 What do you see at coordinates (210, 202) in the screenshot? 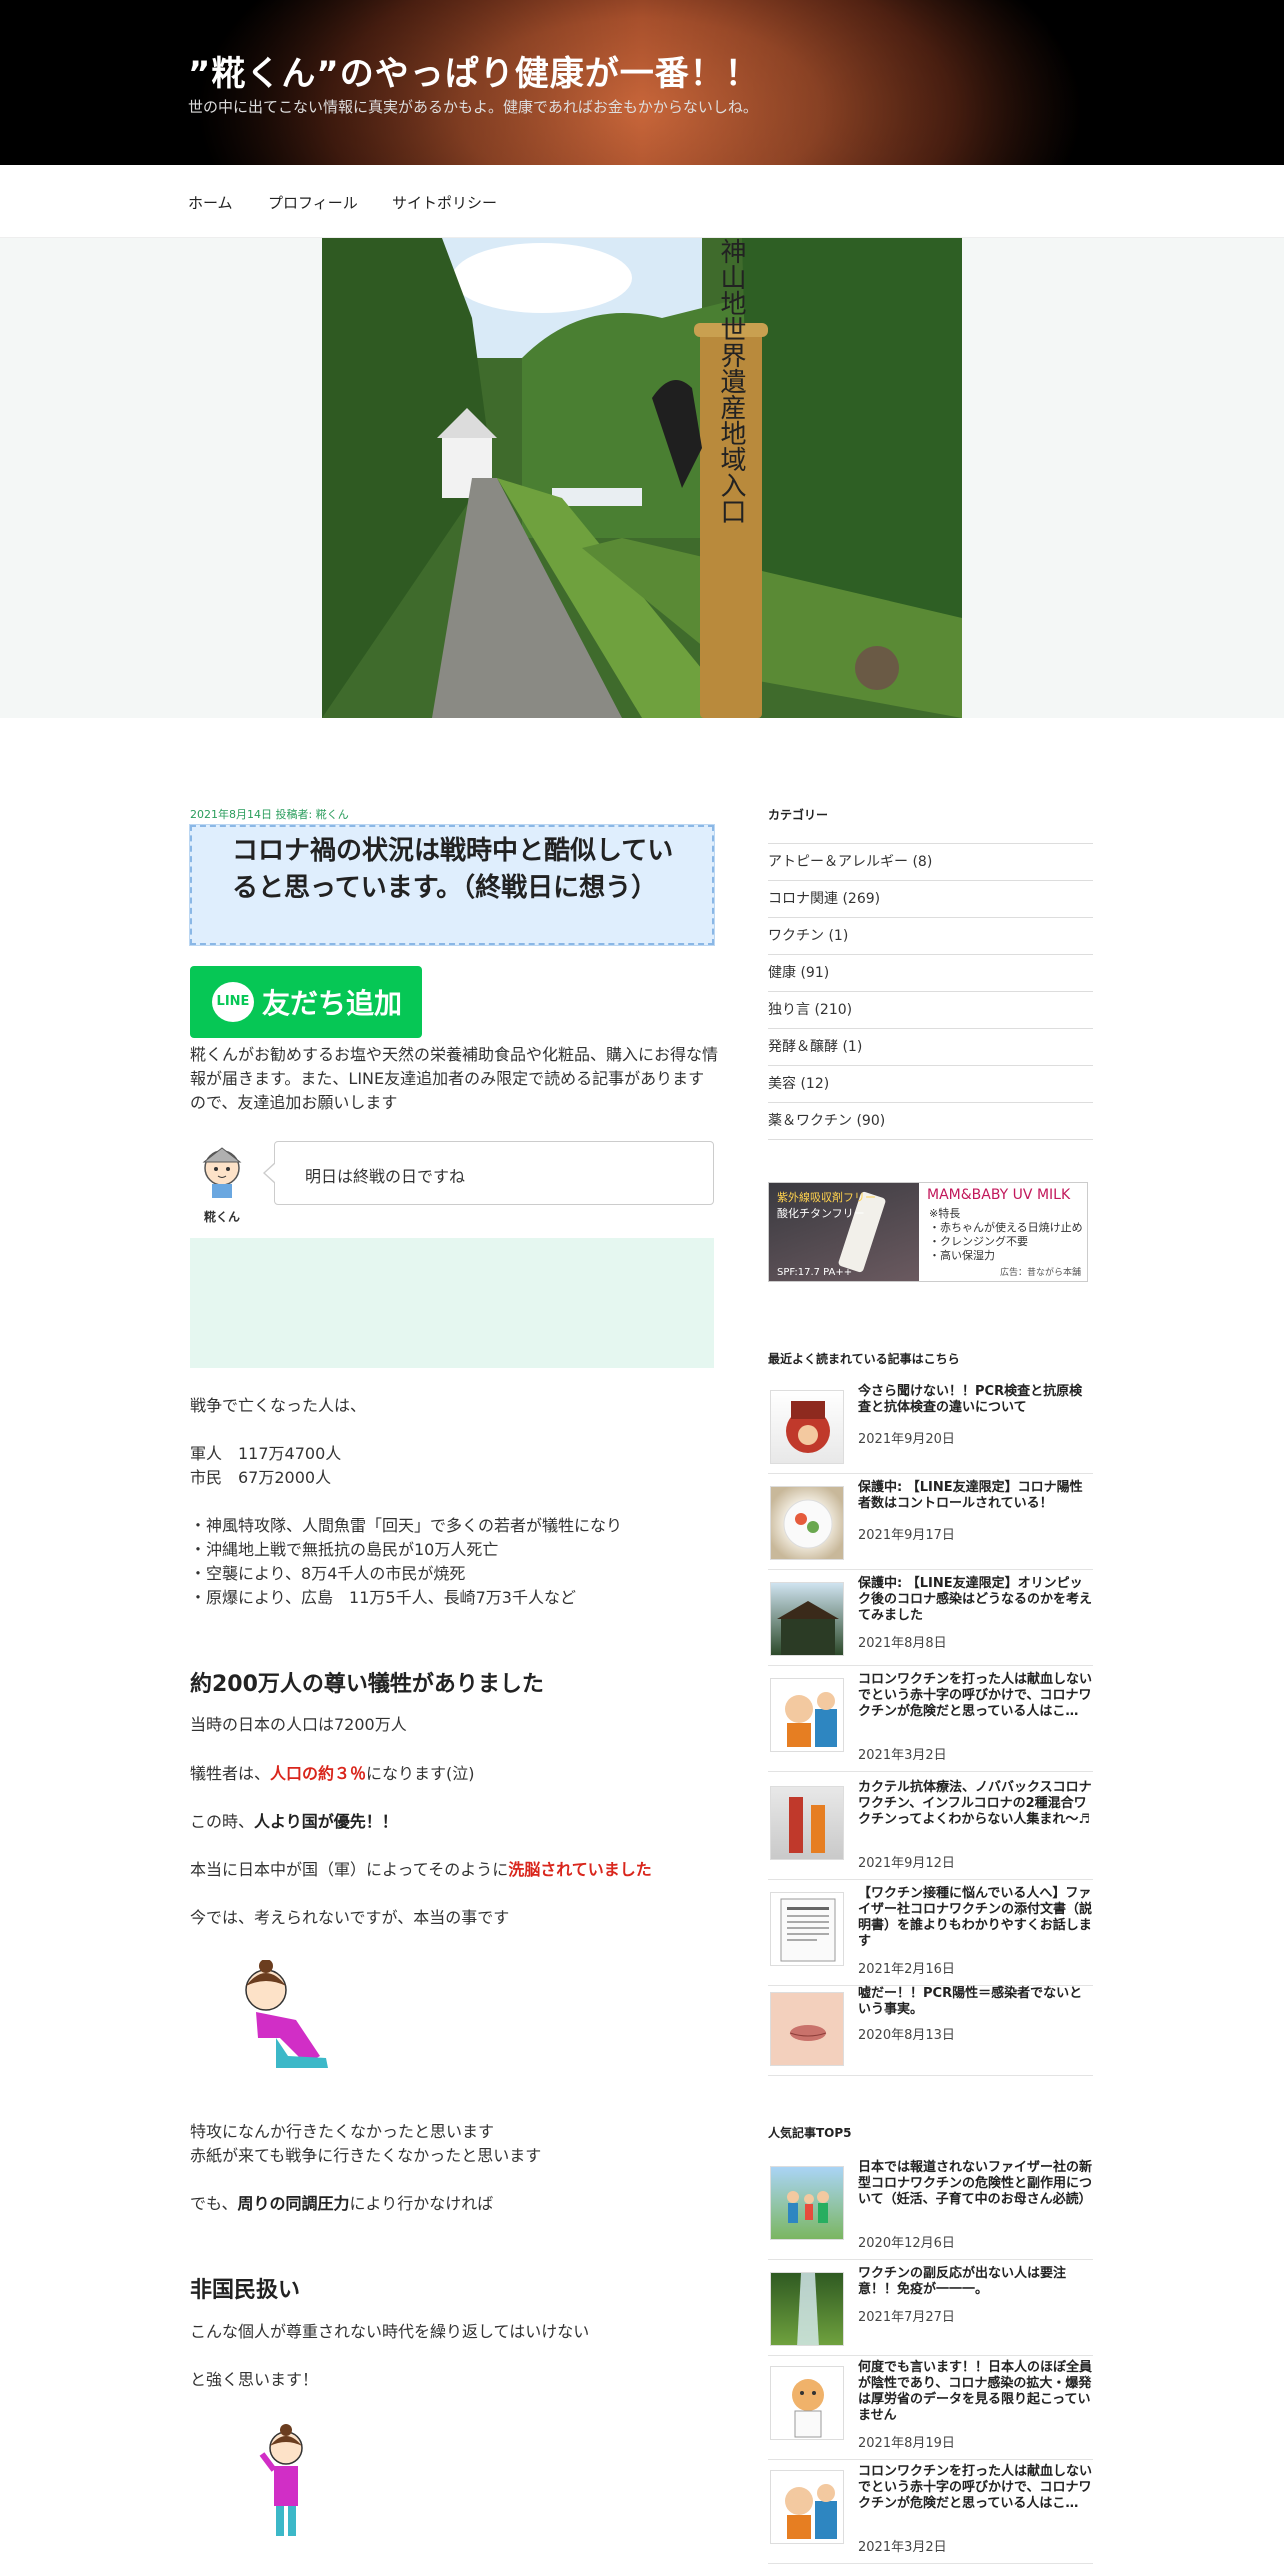
I see `nav-home: ホーム` at bounding box center [210, 202].